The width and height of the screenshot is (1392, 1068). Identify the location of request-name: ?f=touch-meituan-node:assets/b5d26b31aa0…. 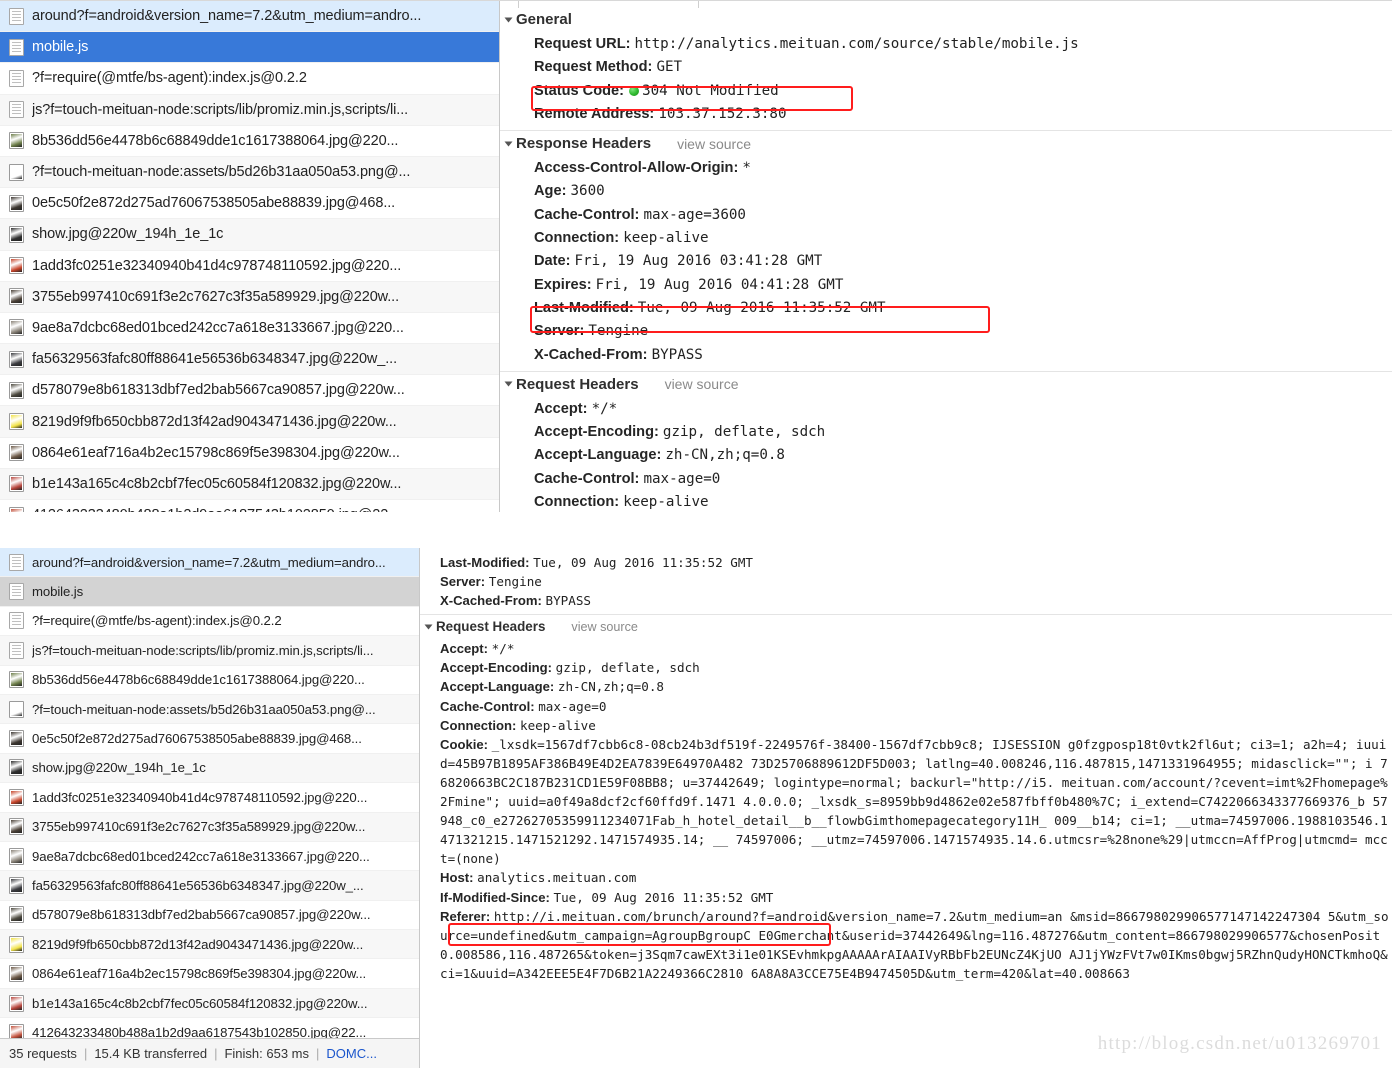
(204, 709).